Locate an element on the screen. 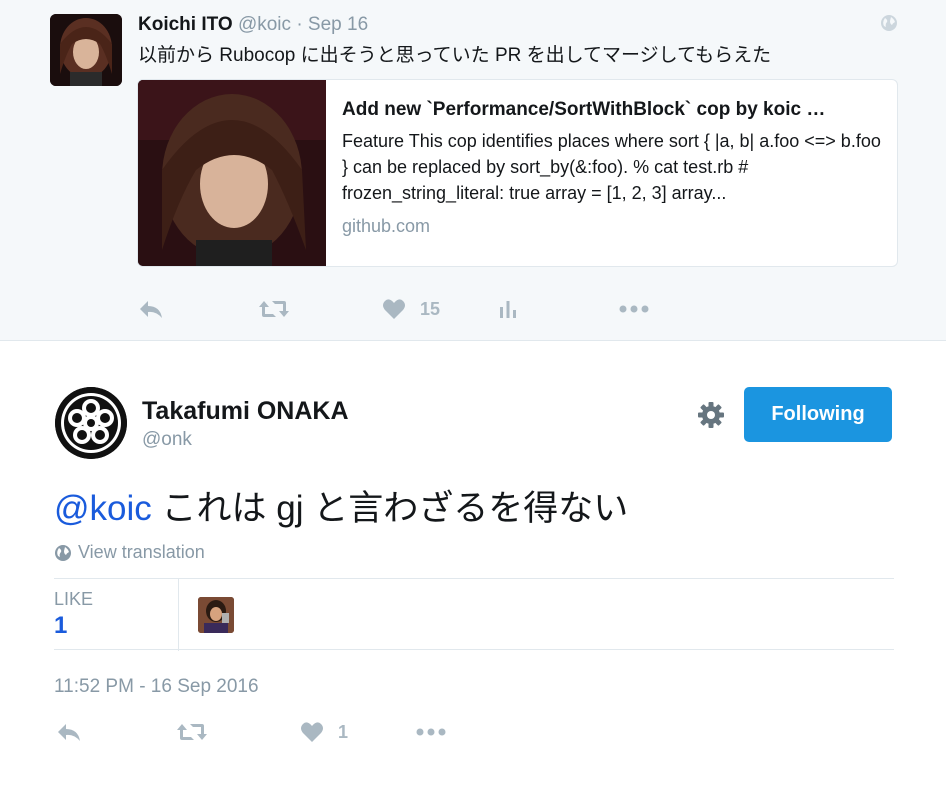  like-button: 1 is located at coordinates (324, 732).